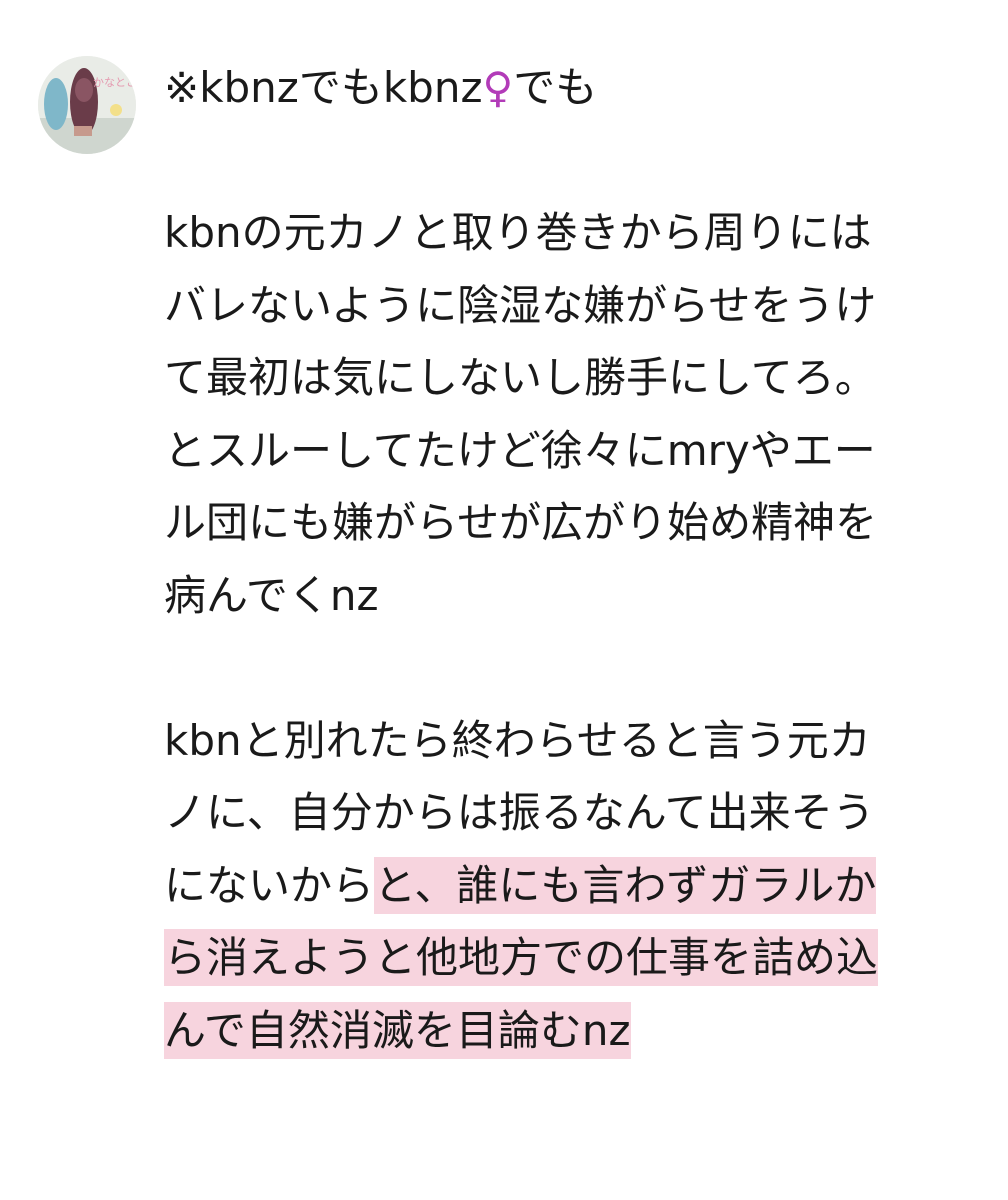 The height and width of the screenshot is (1200, 1008). I want to click on avatar-image: かなとこ, so click(87, 105).